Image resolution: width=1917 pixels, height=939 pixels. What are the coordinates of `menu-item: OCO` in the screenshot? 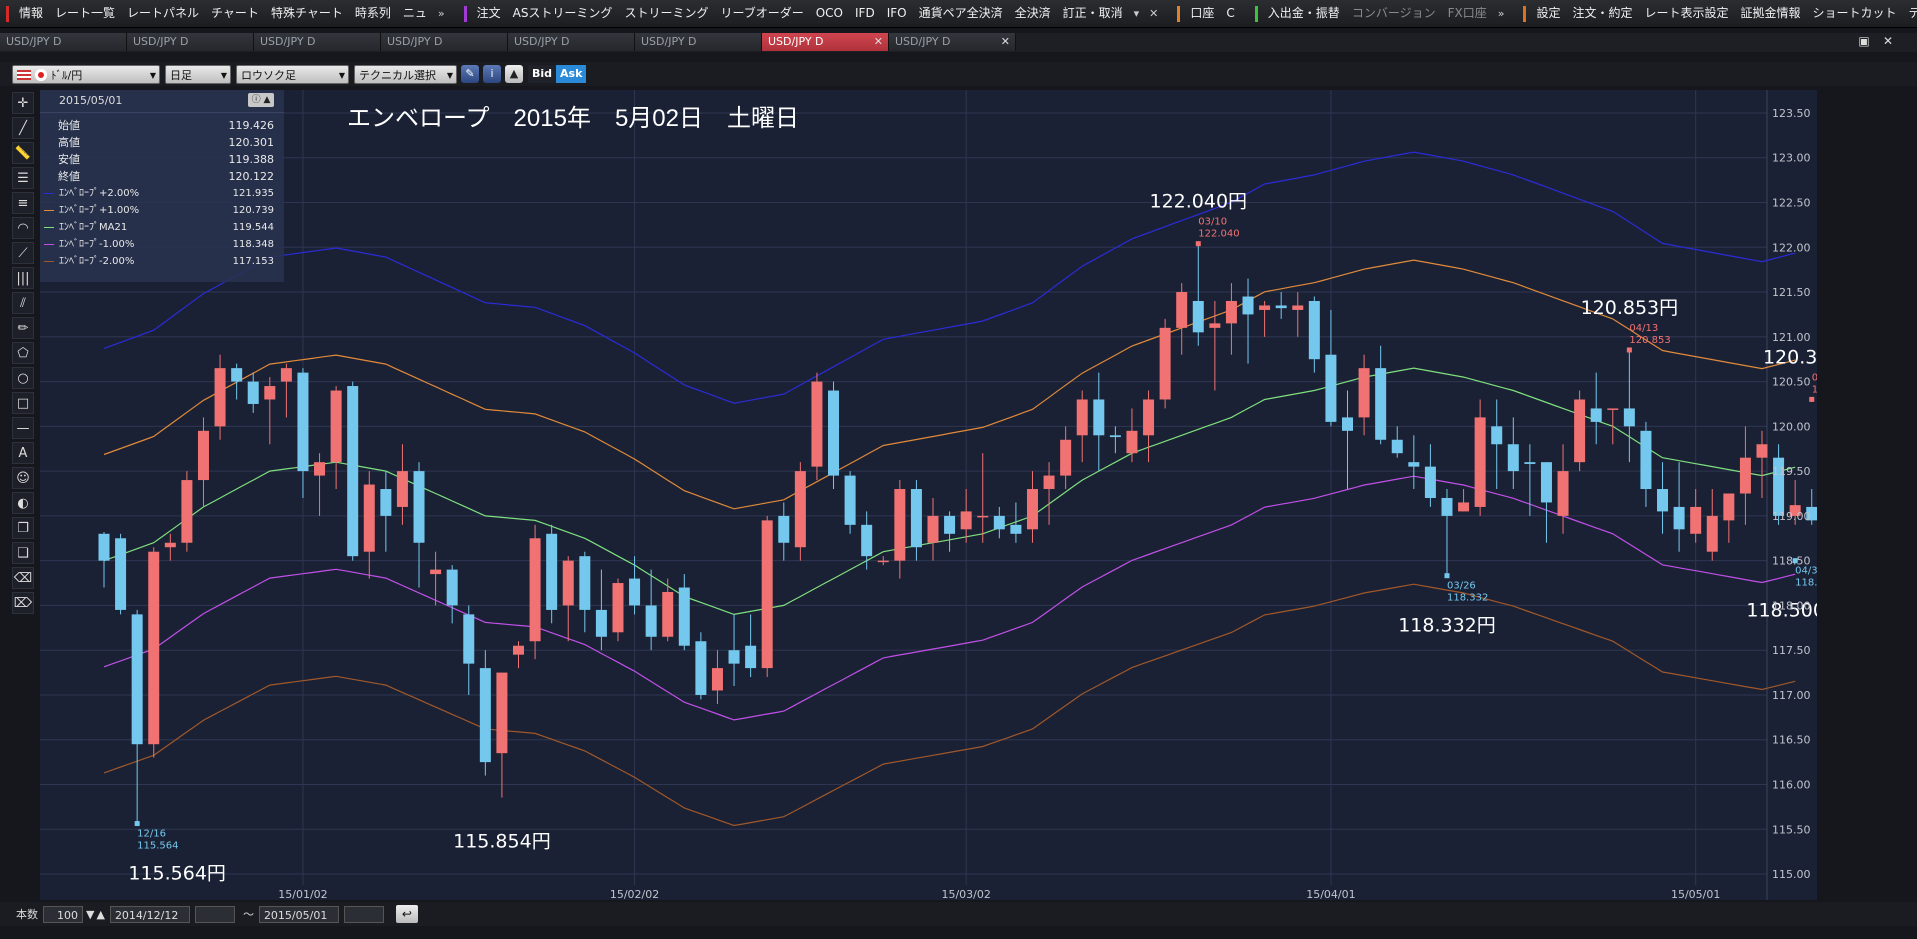 It's located at (829, 13).